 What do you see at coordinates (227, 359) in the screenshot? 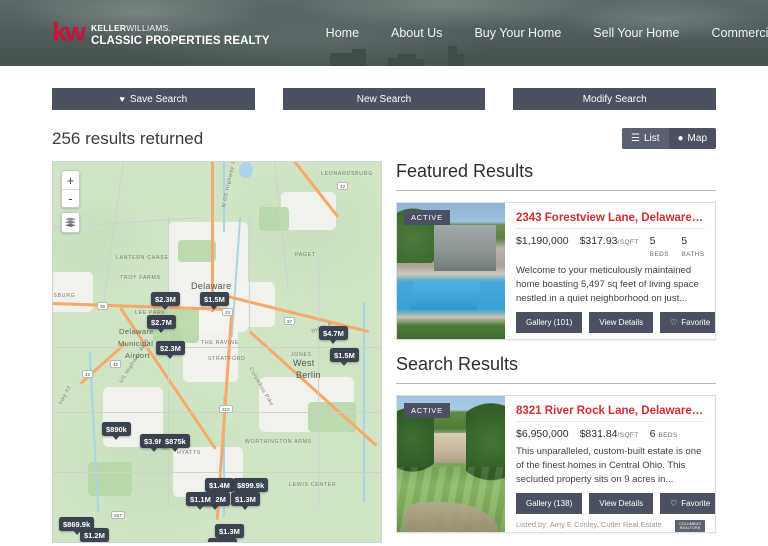
I see `map-label: STRATFORD` at bounding box center [227, 359].